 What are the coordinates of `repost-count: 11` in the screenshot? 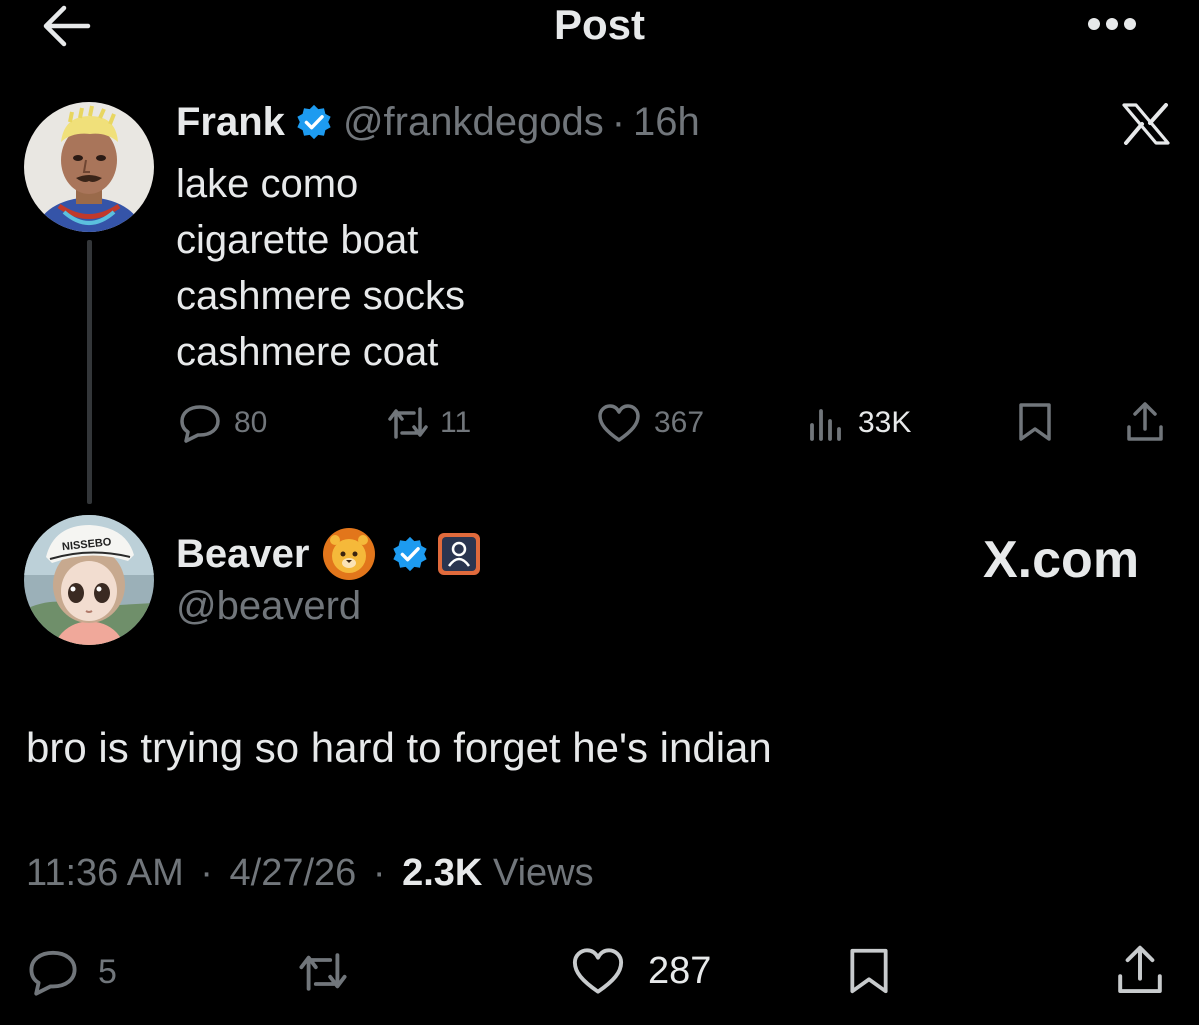 It's located at (456, 422).